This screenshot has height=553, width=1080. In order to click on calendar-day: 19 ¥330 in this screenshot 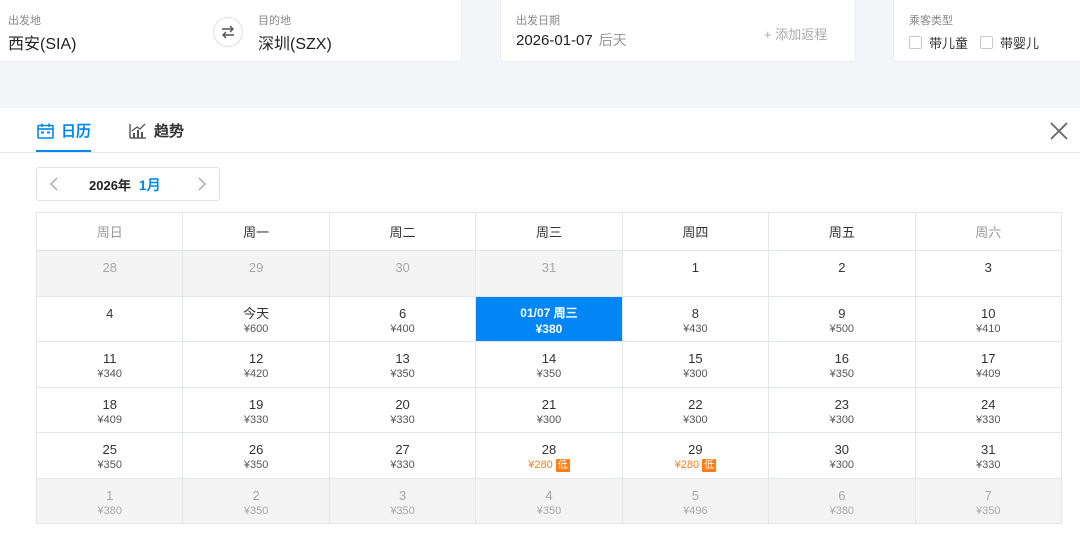, I will do `click(256, 410)`.